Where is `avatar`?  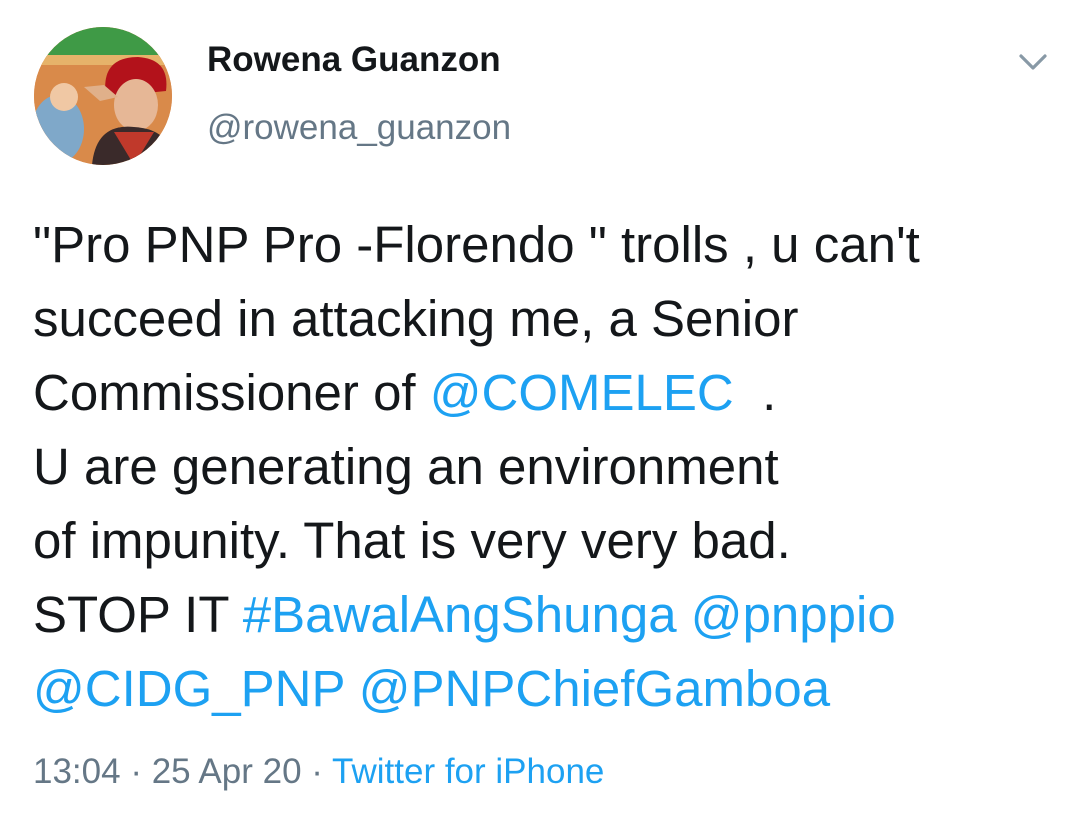 avatar is located at coordinates (103, 96).